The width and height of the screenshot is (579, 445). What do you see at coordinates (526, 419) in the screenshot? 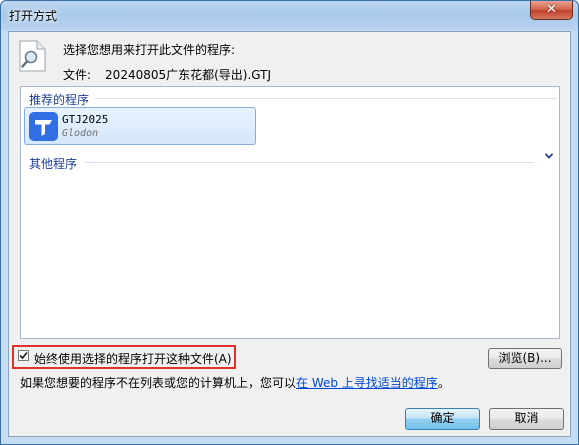
I see `cancel-button: 取消` at bounding box center [526, 419].